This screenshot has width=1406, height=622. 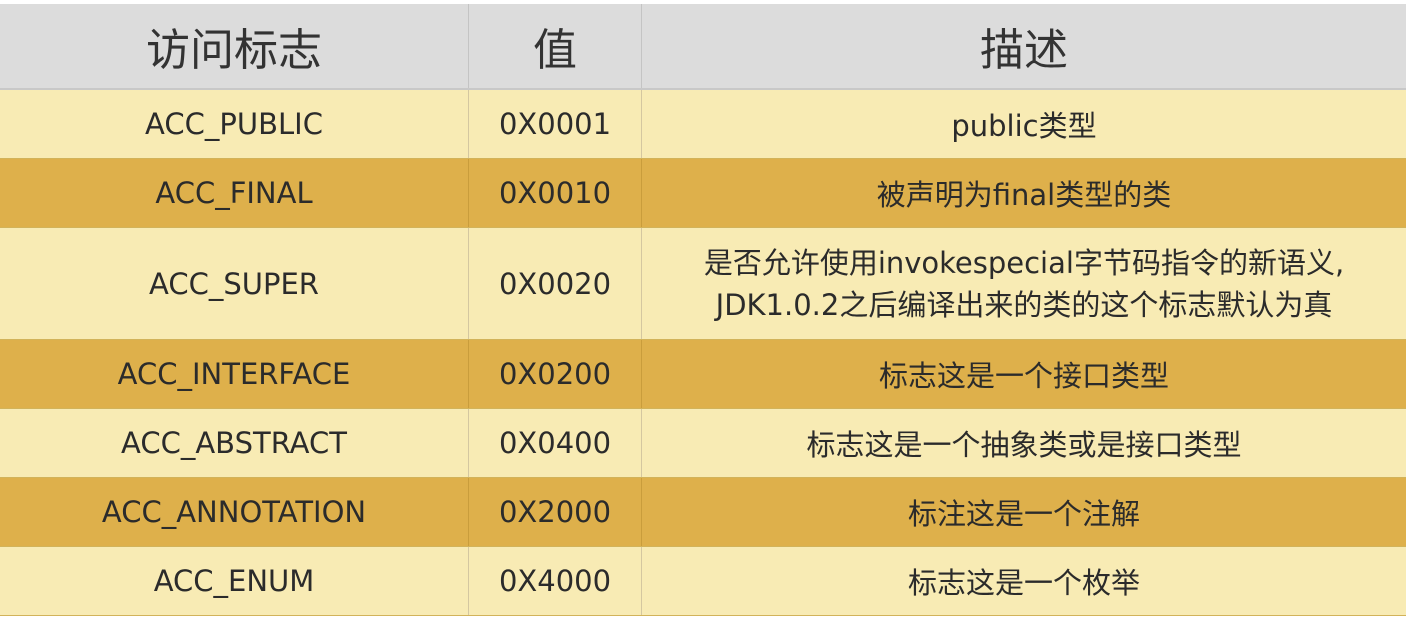 I want to click on flag-cell: ACC_FINAL, so click(x=234, y=193).